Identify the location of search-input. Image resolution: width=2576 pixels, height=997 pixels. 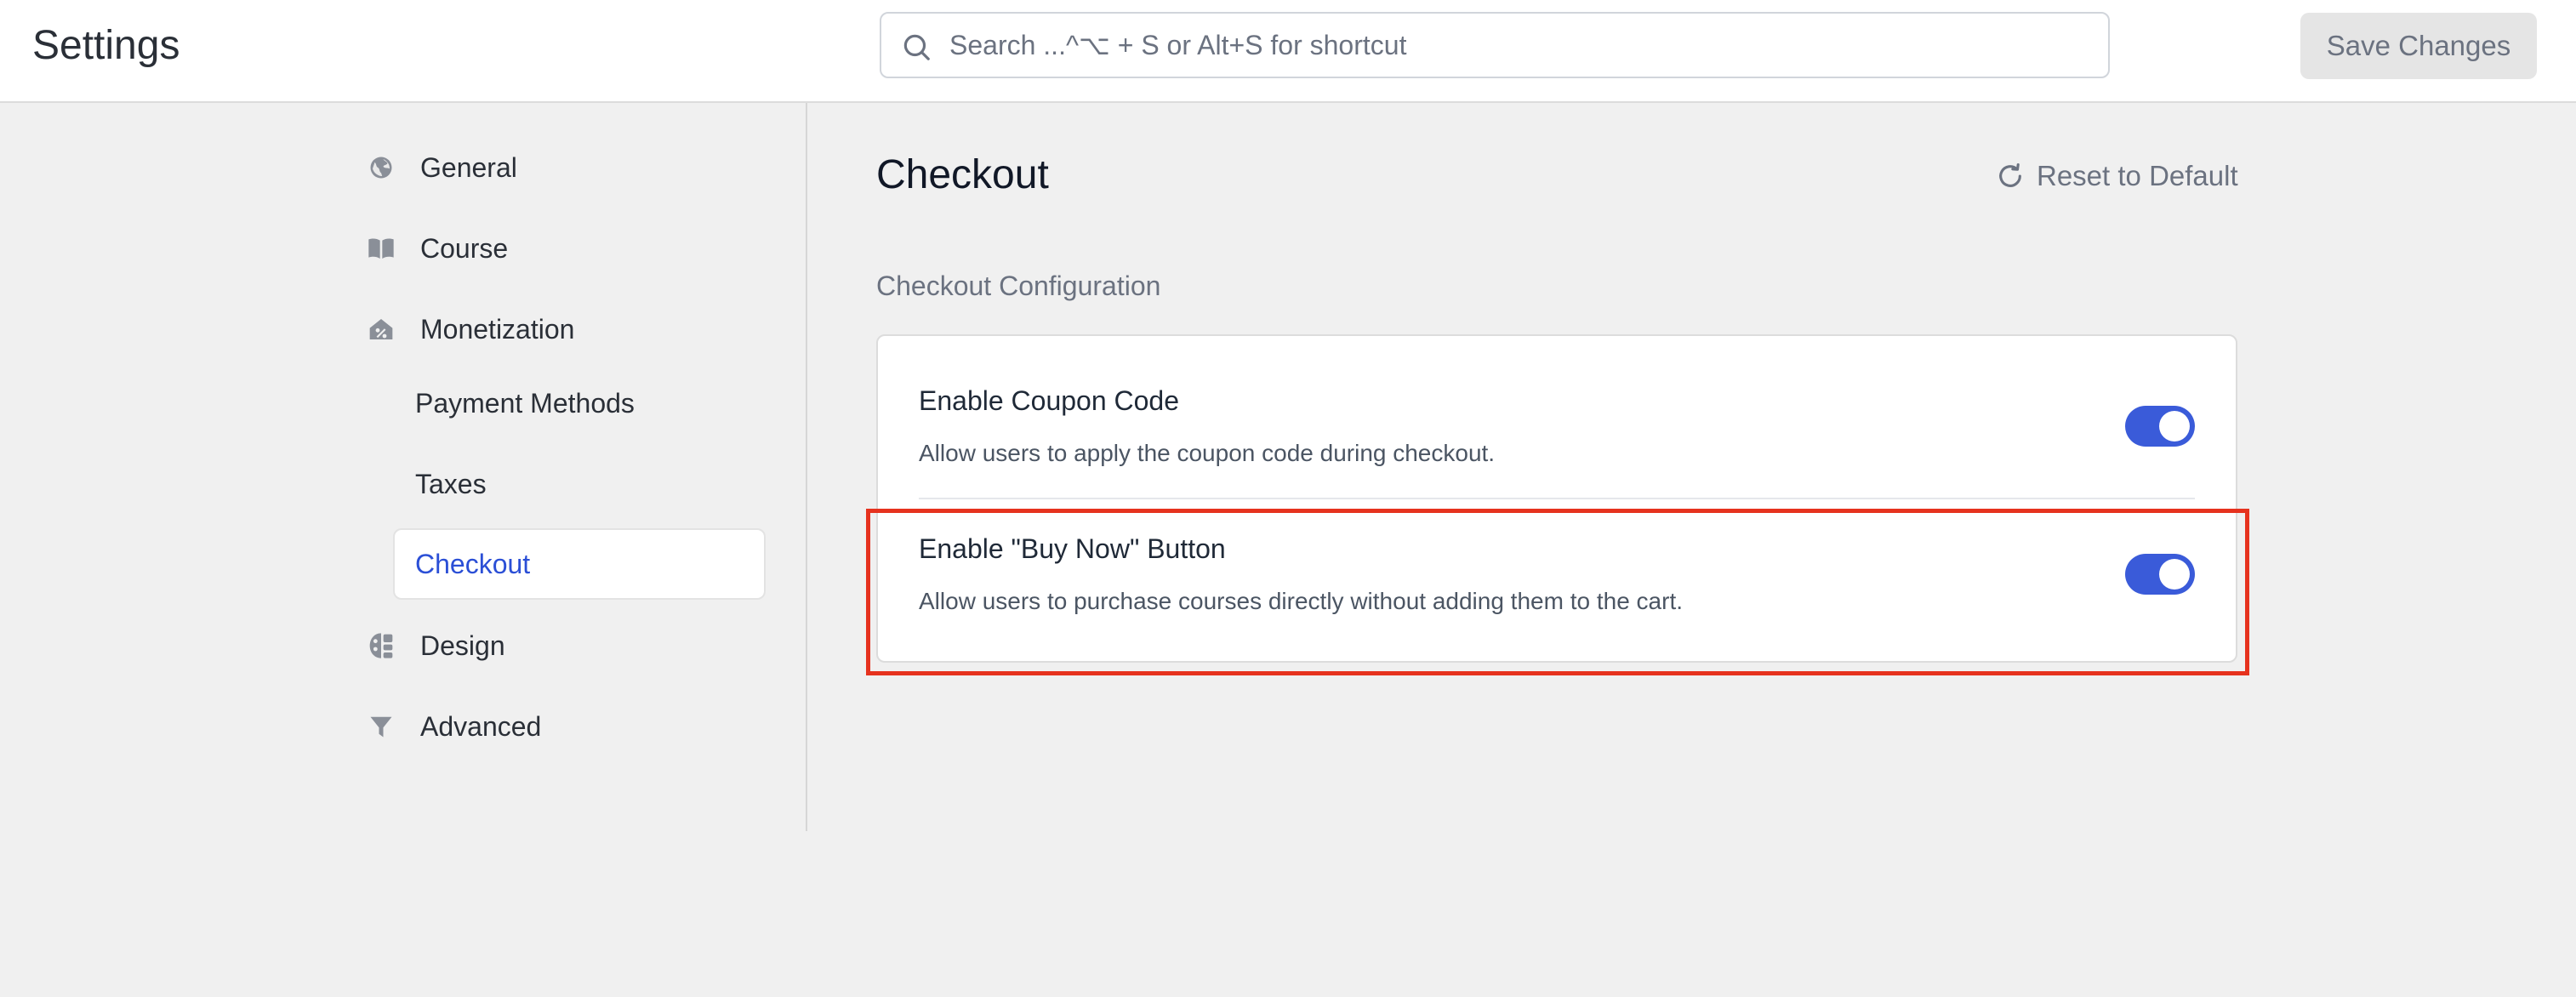
(1519, 45).